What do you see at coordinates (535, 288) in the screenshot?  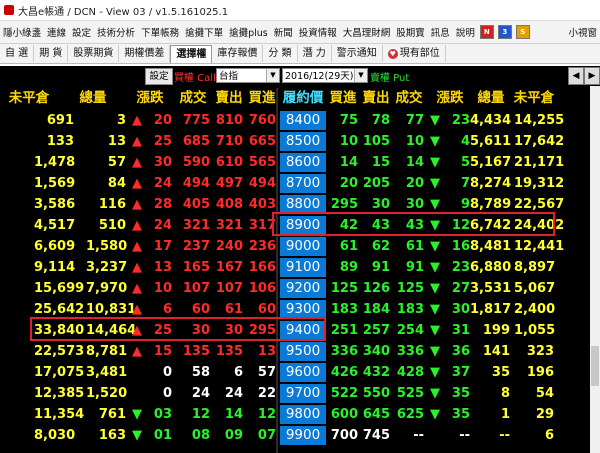 I see `cell-p-oi: 5,067` at bounding box center [535, 288].